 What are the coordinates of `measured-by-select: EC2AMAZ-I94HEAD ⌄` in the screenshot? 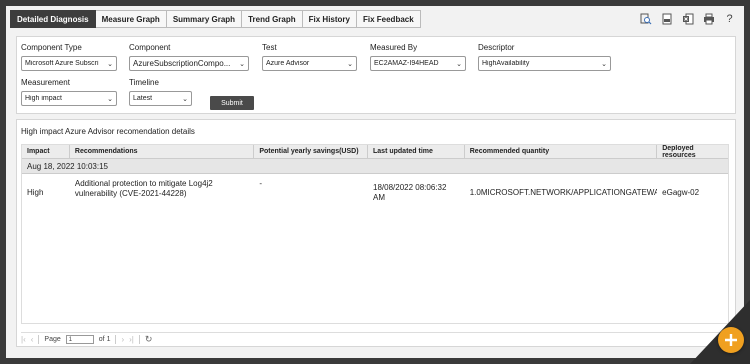 It's located at (418, 63).